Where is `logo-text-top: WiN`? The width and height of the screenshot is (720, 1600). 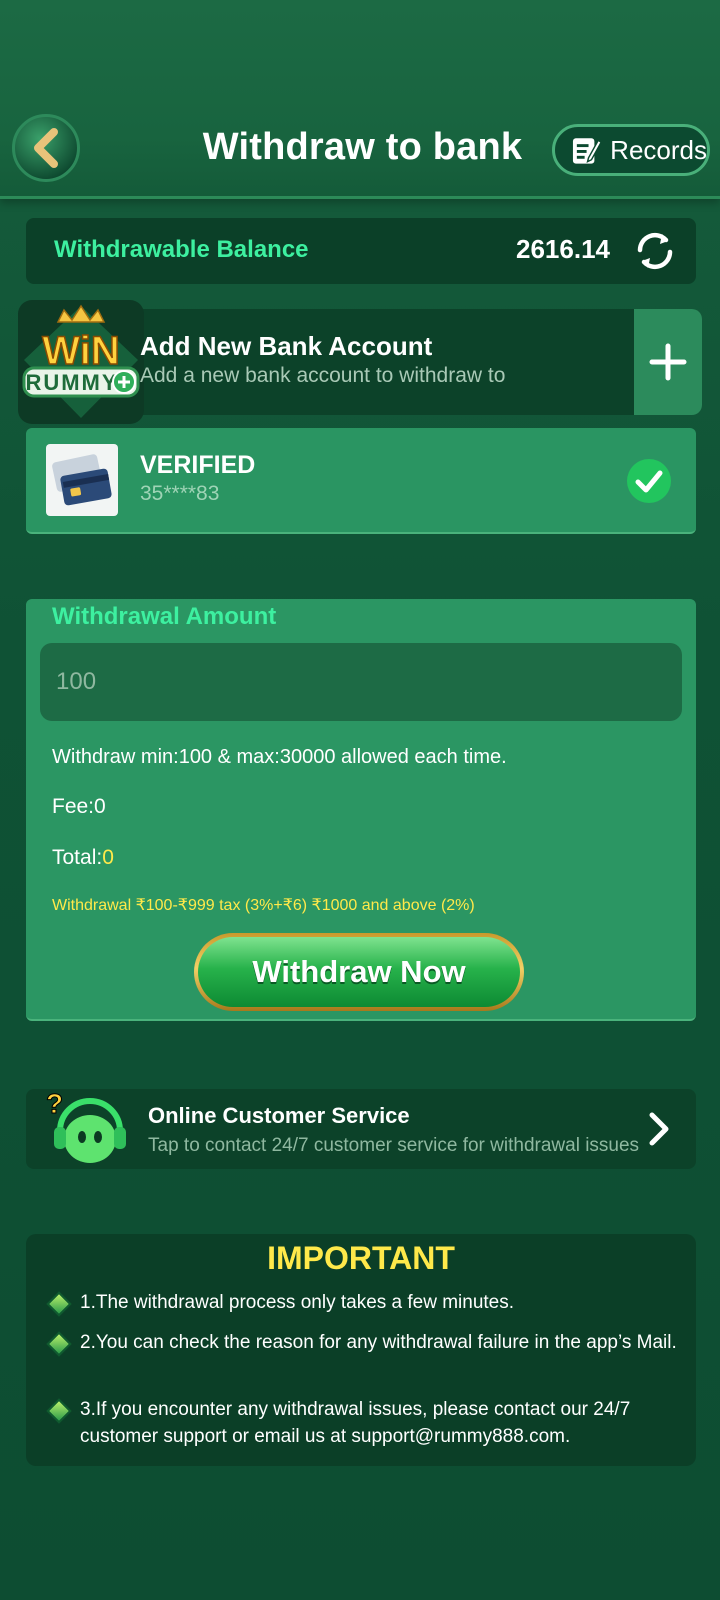
logo-text-top: WiN is located at coordinates (80, 351).